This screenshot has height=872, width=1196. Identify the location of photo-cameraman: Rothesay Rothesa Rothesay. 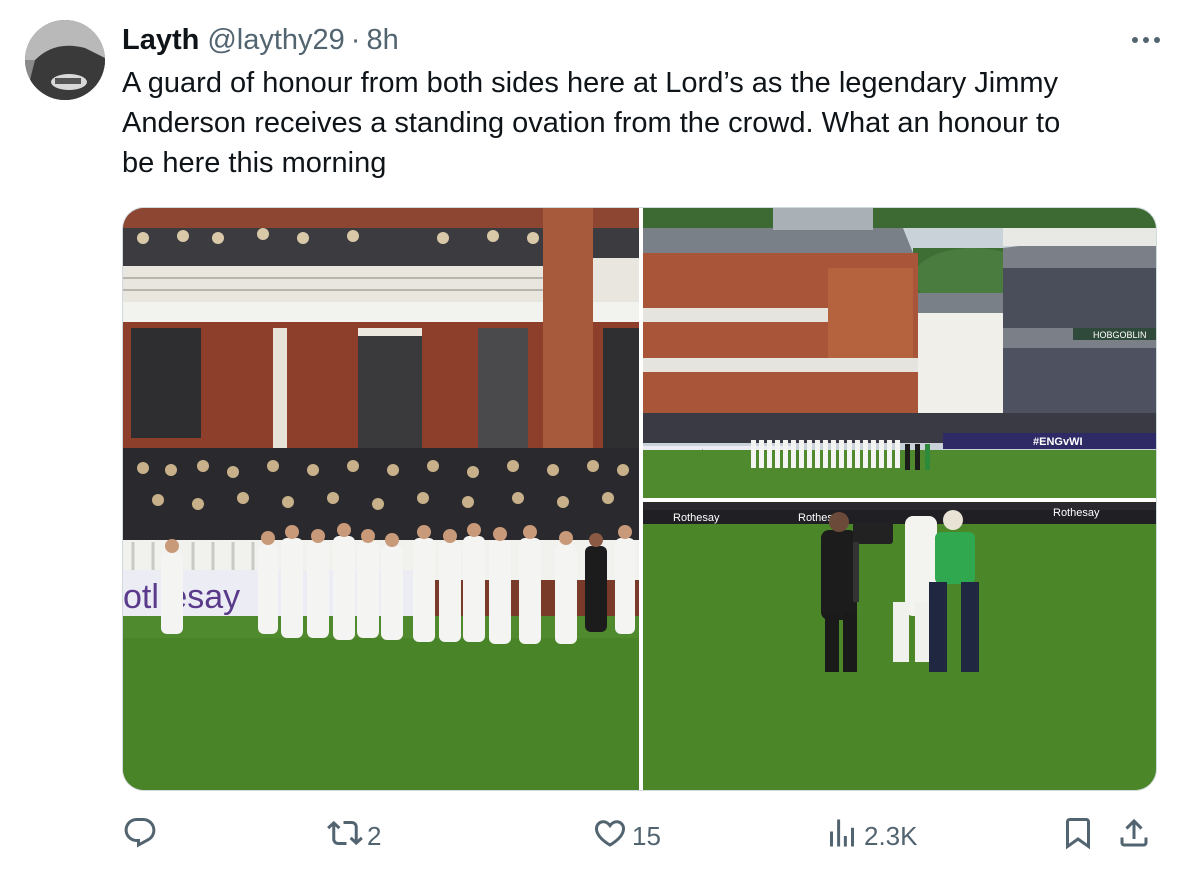
(899, 646).